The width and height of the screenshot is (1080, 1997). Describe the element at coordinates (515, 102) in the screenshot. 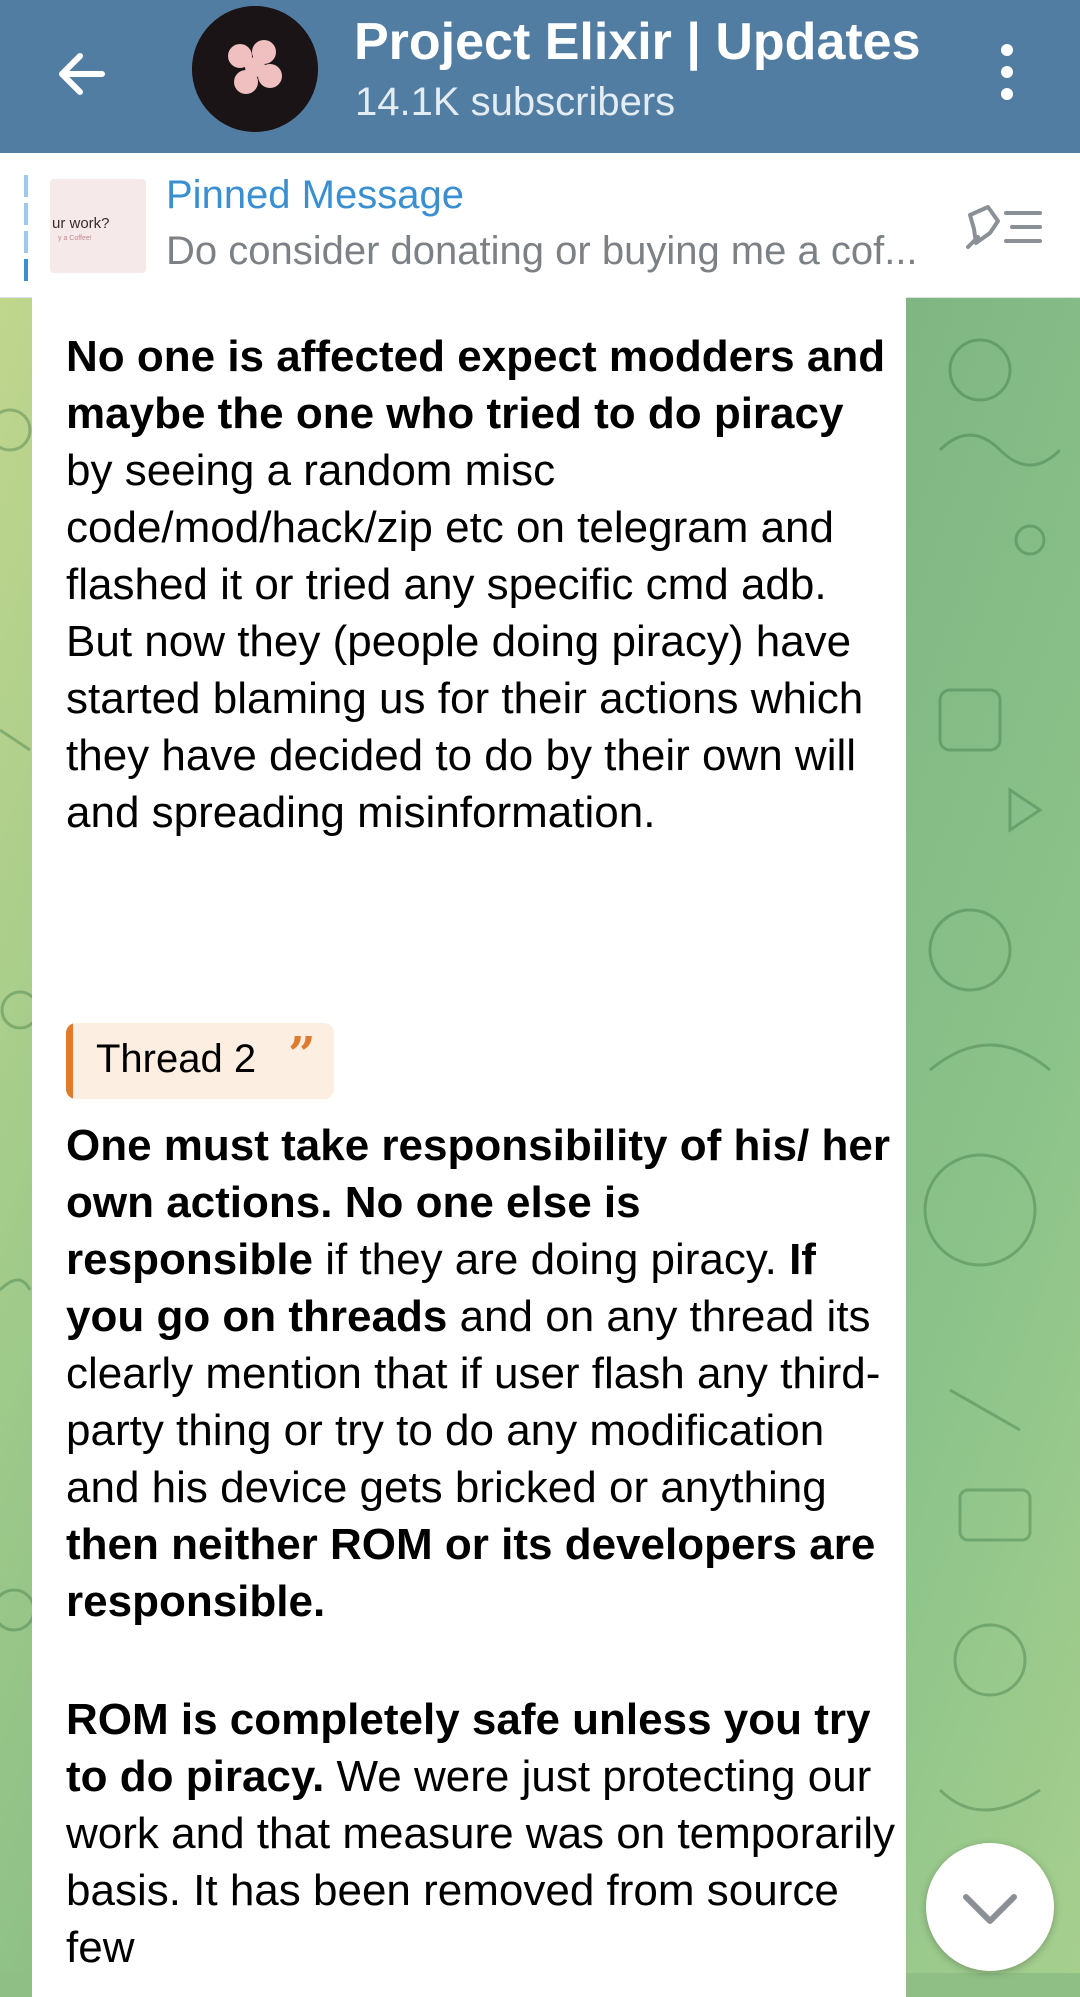

I see `subscriber-count: 14.1K subscribers` at that location.